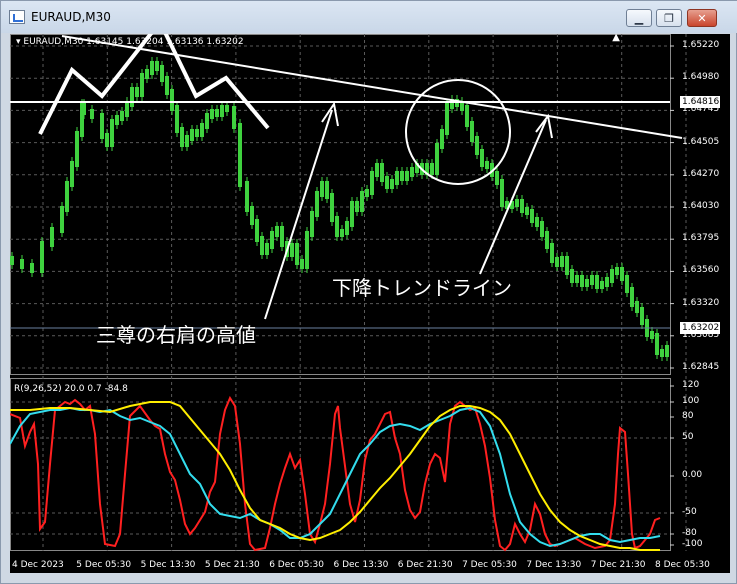  I want to click on price-tick-label: 1.65220, so click(701, 45).